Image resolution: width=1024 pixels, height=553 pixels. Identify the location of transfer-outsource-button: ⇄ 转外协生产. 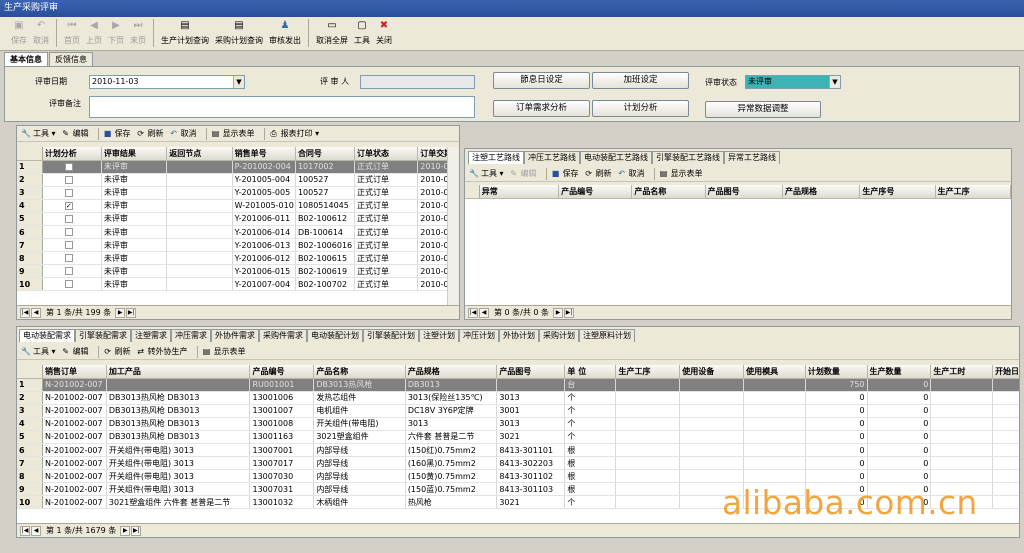
(161, 351).